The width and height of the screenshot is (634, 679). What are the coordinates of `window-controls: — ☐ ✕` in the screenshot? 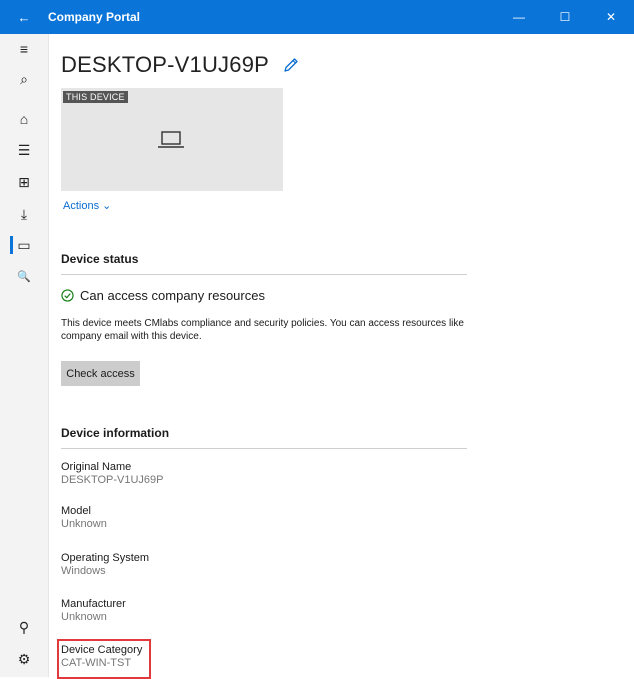 It's located at (565, 17).